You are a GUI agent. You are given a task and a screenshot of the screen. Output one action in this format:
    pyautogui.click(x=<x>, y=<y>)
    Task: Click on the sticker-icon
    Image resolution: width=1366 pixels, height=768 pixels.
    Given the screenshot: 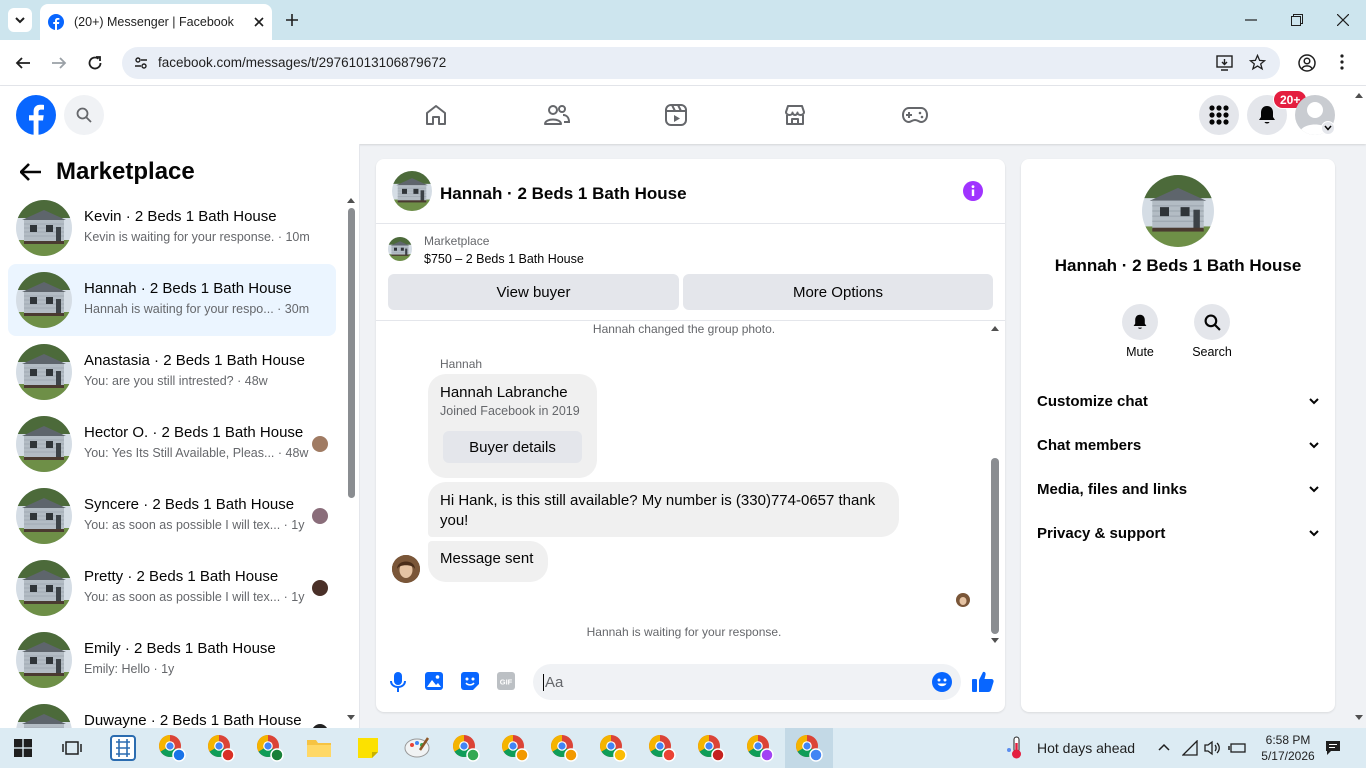 What is the action you would take?
    pyautogui.click(x=470, y=681)
    